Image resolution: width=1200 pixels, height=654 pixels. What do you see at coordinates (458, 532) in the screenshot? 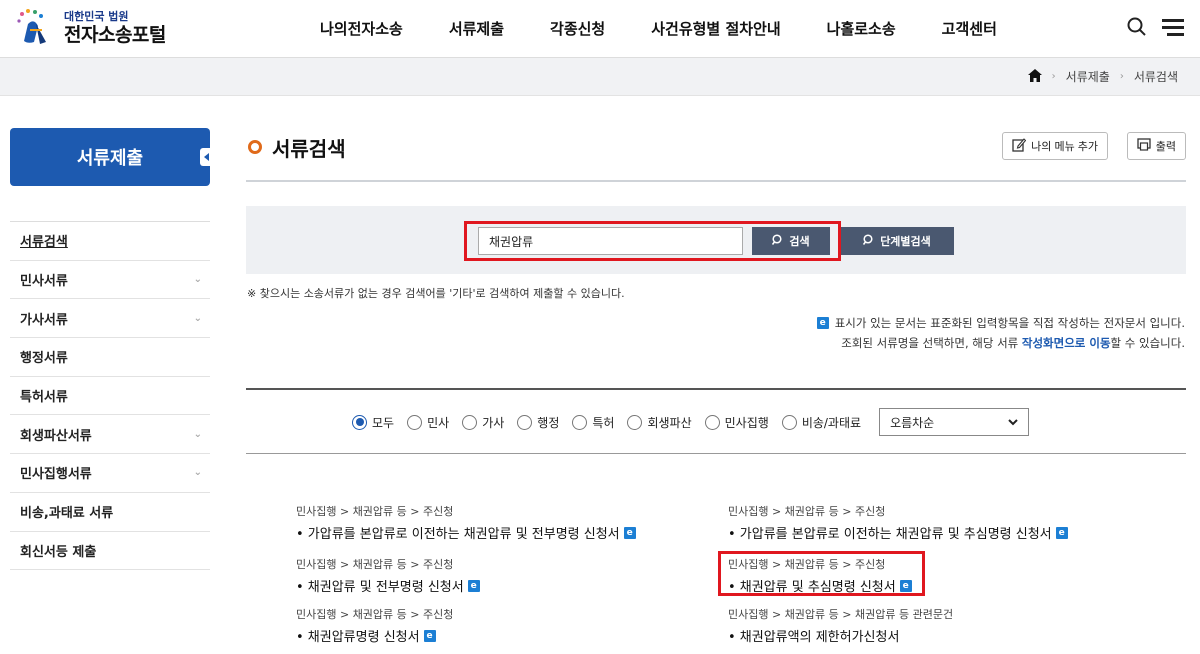
I see `result-doc-title: • 가압류를 본압류로 이전하는 채권압류 및 전부명령 신청서` at bounding box center [458, 532].